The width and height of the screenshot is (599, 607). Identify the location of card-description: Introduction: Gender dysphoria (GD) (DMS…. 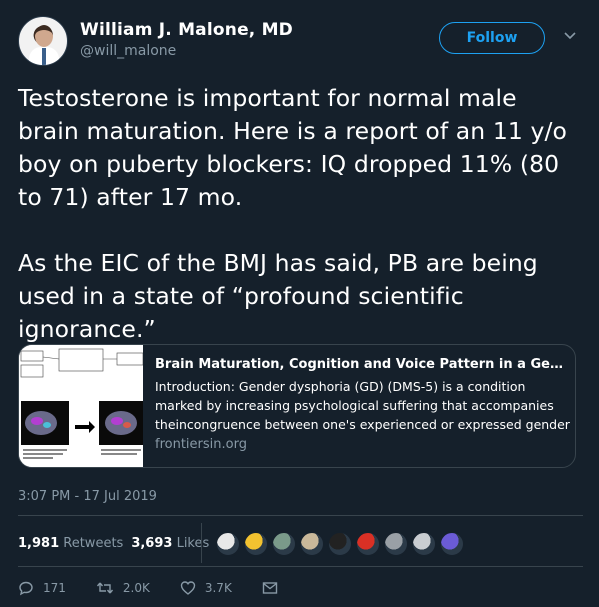
(362, 405).